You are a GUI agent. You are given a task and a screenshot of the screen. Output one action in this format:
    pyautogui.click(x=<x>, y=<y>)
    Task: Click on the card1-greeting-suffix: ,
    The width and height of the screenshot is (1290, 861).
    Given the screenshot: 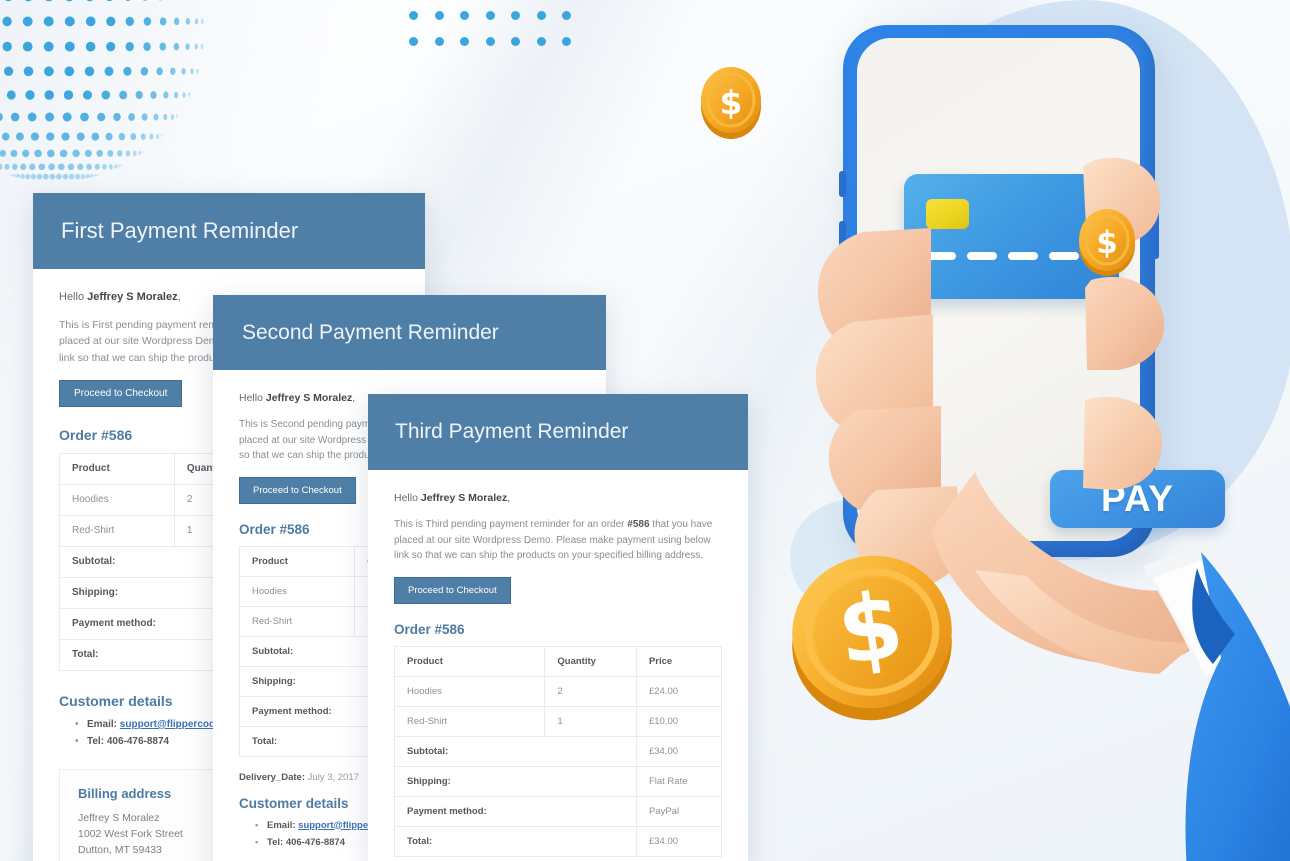 What is the action you would take?
    pyautogui.click(x=179, y=297)
    